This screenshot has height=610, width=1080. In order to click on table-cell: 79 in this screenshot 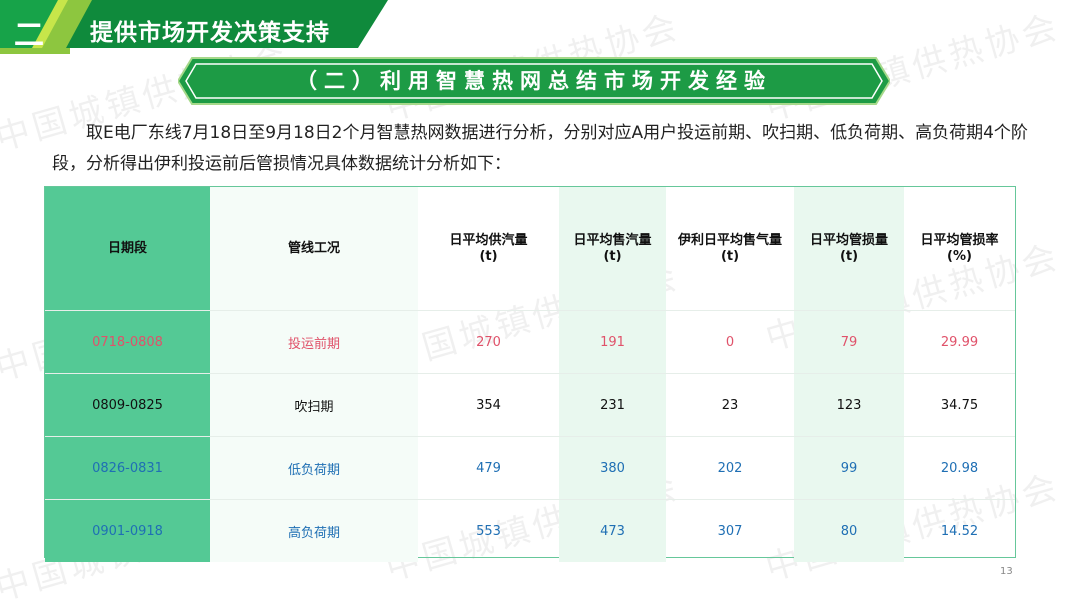, I will do `click(849, 342)`.